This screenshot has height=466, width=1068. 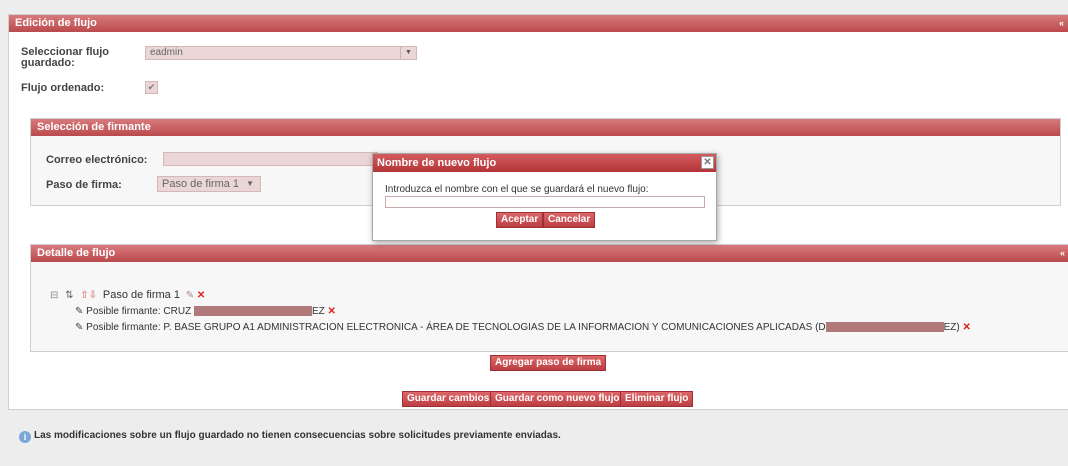 What do you see at coordinates (65, 57) in the screenshot?
I see `select-flow-label: Seleccionar flujo guardado:` at bounding box center [65, 57].